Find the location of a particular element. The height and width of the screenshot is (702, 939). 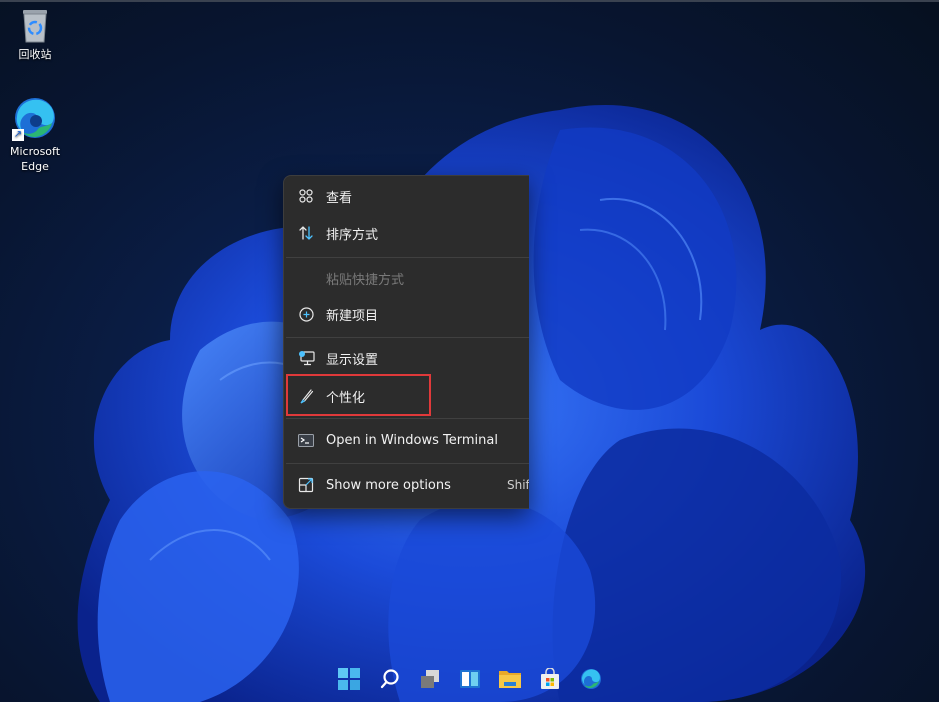

menu-item-label: Show more options is located at coordinates (388, 485).